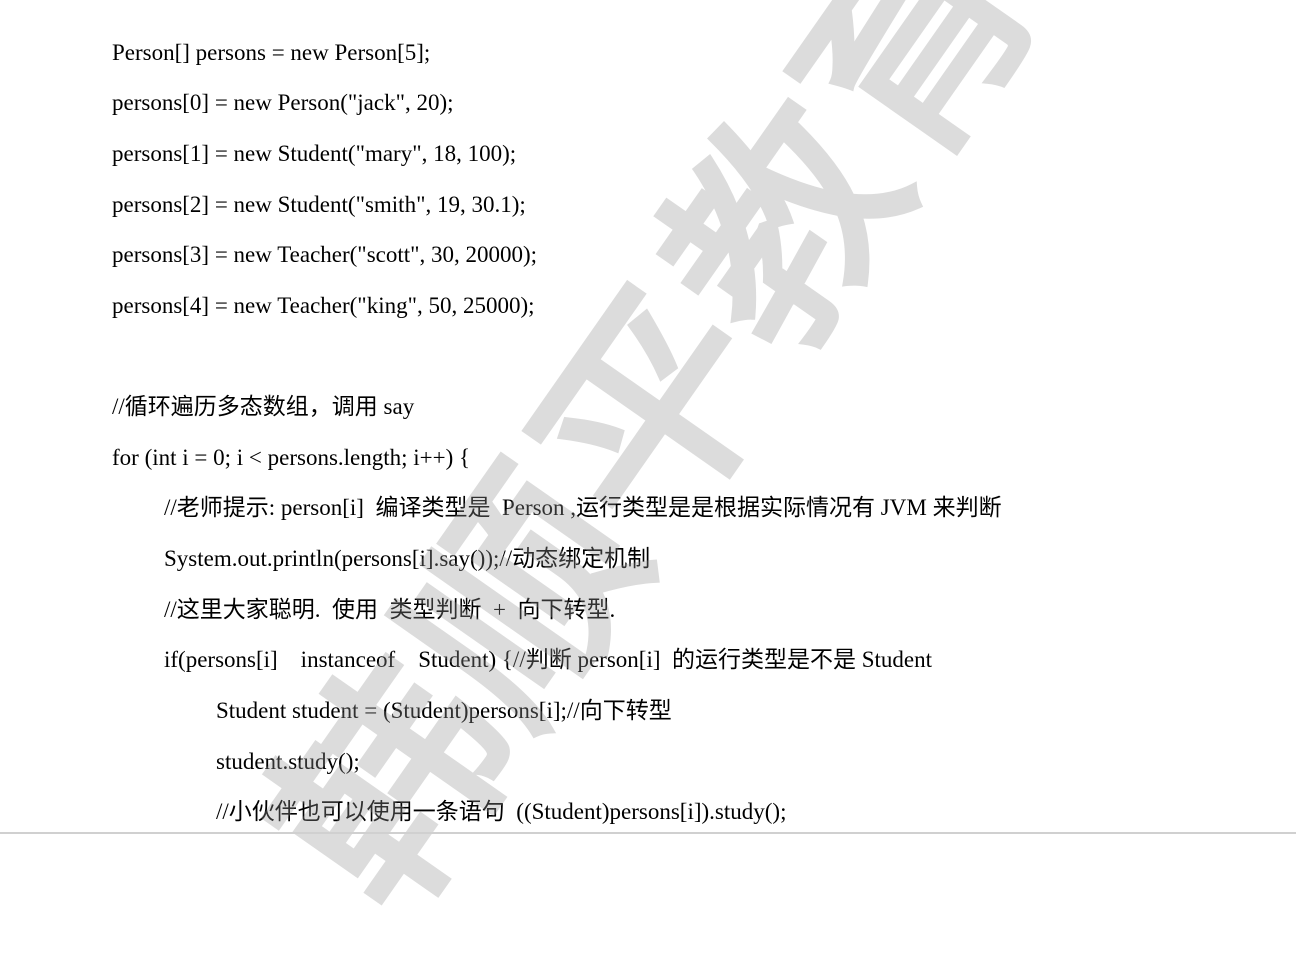 This screenshot has width=1296, height=958. I want to click on code-line-array-declaration: Person[] persons = new Person[5];, so click(271, 52).